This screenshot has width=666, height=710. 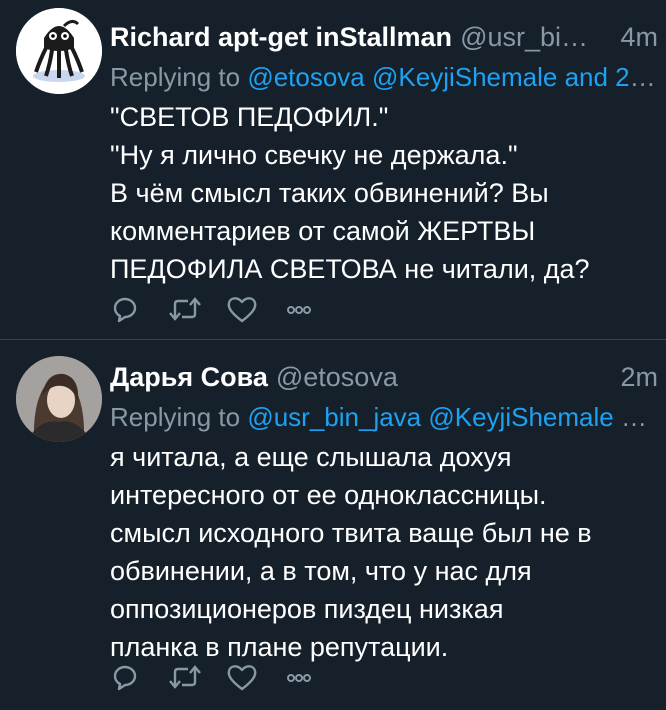 I want to click on tweet-header: Richard apt-get inStallman @usr_bi… 4m, so click(x=384, y=37).